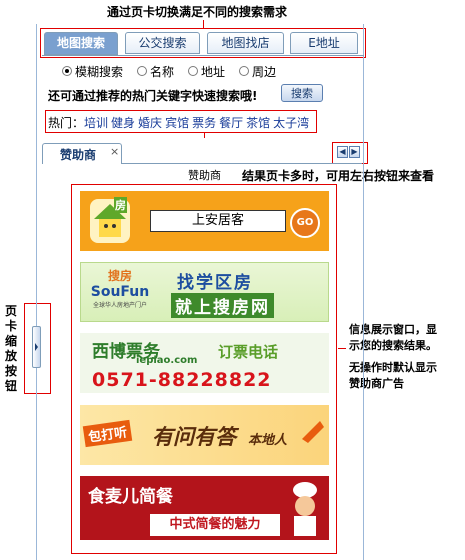 This screenshot has height=560, width=465. I want to click on hot-keyword: 太子湾, so click(291, 123).